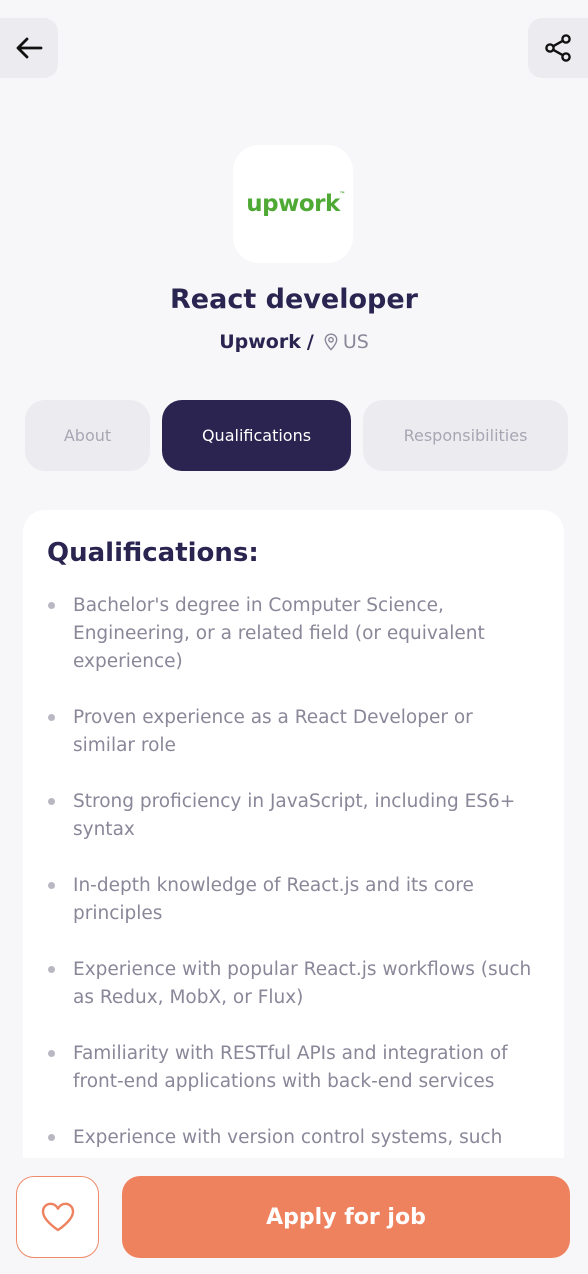 Image resolution: width=588 pixels, height=1274 pixels. Describe the element at coordinates (294, 299) in the screenshot. I see `job-title: React developer` at that location.